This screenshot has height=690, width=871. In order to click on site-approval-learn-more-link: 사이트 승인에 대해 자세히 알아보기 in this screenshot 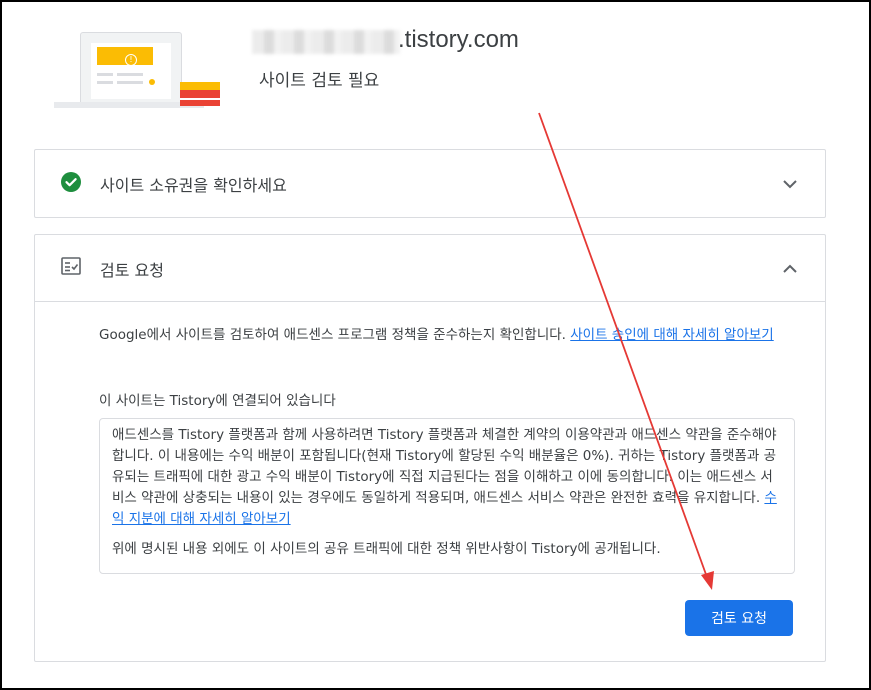, I will do `click(671, 335)`.